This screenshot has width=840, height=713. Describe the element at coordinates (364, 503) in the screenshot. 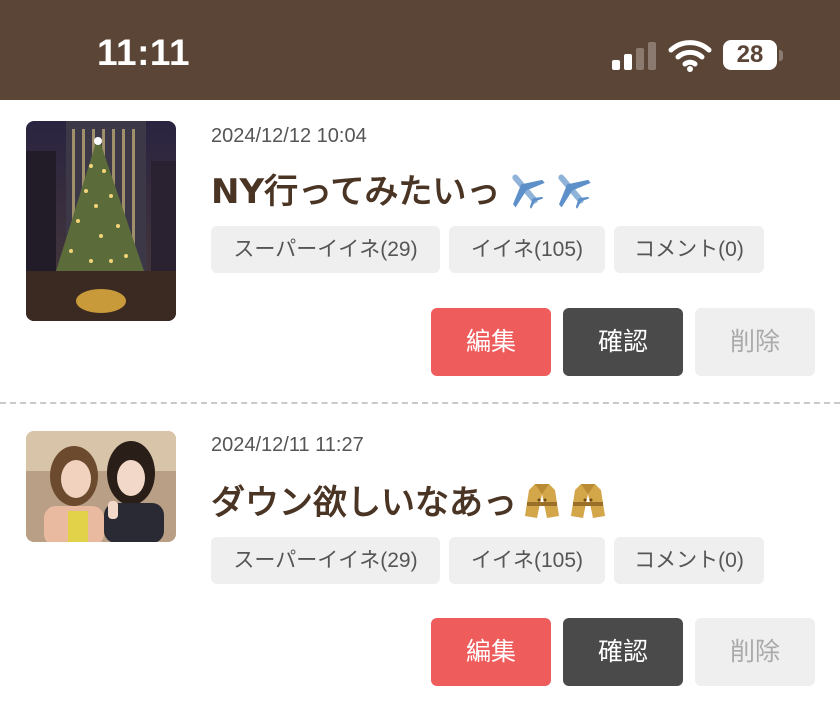

I see `post-title-text: ダウン欲しいなあっ` at that location.